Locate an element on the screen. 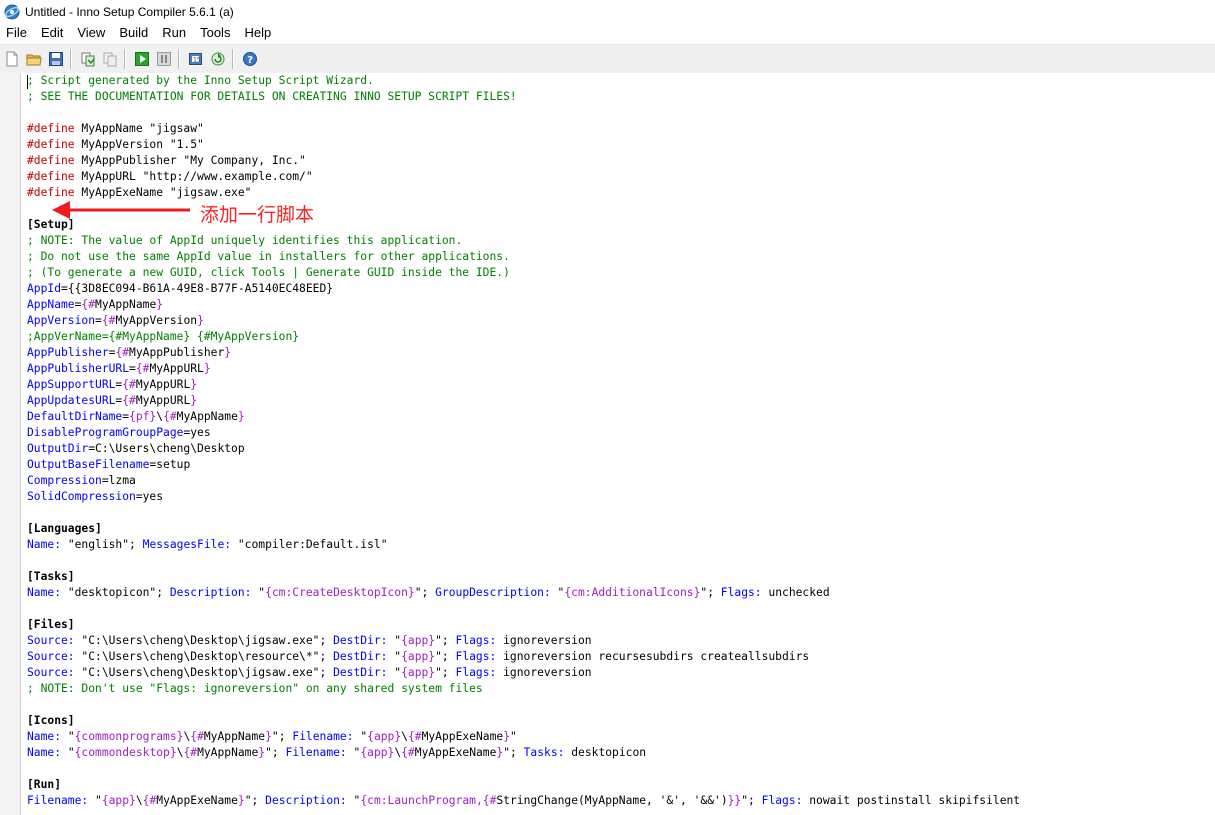 This screenshot has height=815, width=1215. pause-button is located at coordinates (164, 59).